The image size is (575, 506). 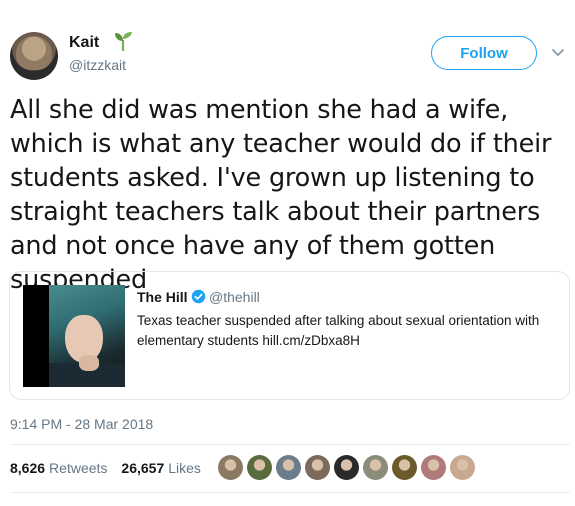 What do you see at coordinates (184, 468) in the screenshot?
I see `likes-label: Likes` at bounding box center [184, 468].